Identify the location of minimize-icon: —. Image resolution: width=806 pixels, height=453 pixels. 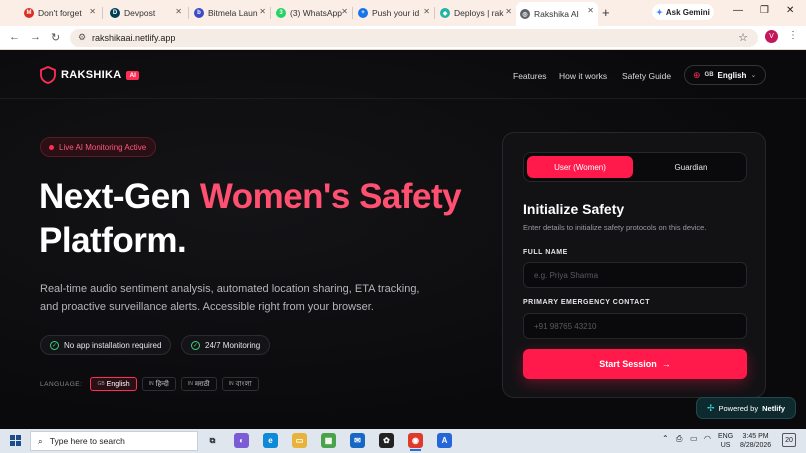
(738, 10).